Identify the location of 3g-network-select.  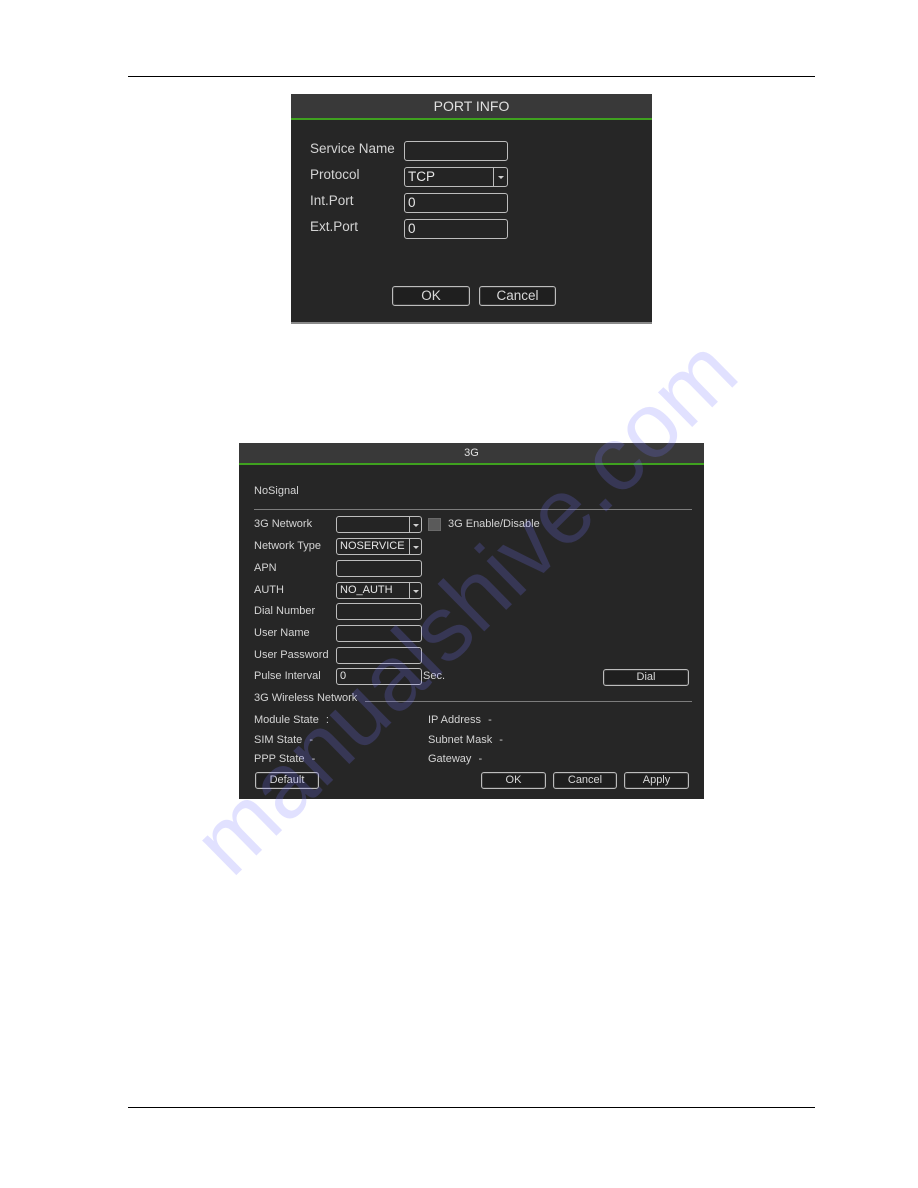
(379, 524).